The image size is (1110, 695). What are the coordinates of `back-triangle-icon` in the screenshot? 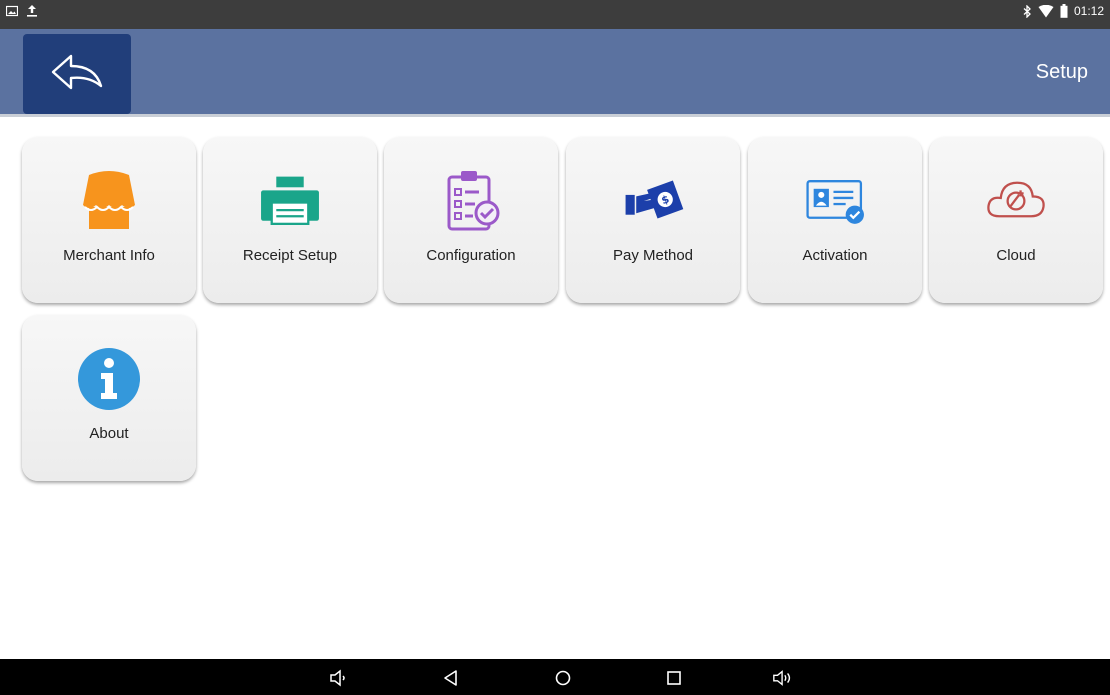 It's located at (451, 678).